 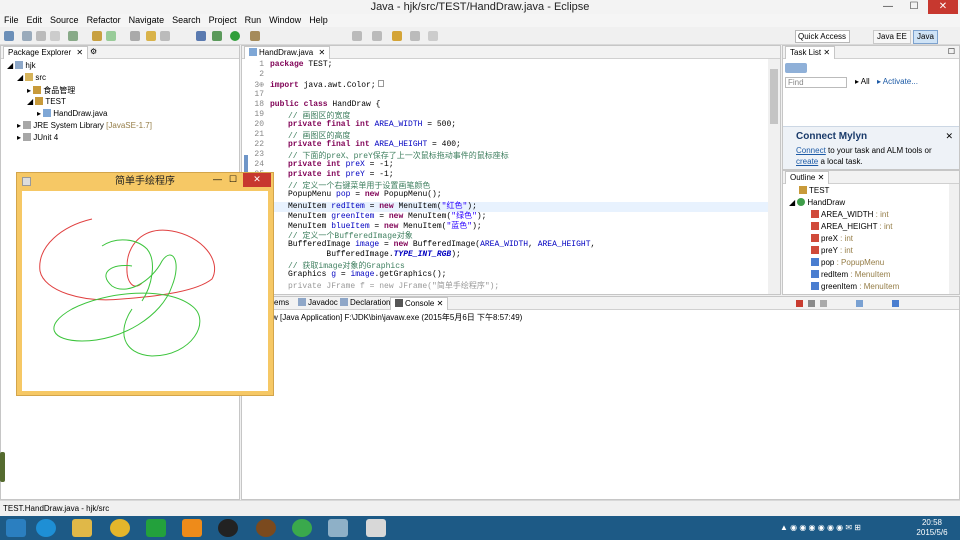 I want to click on perspective-javaee: Java EE, so click(x=892, y=37).